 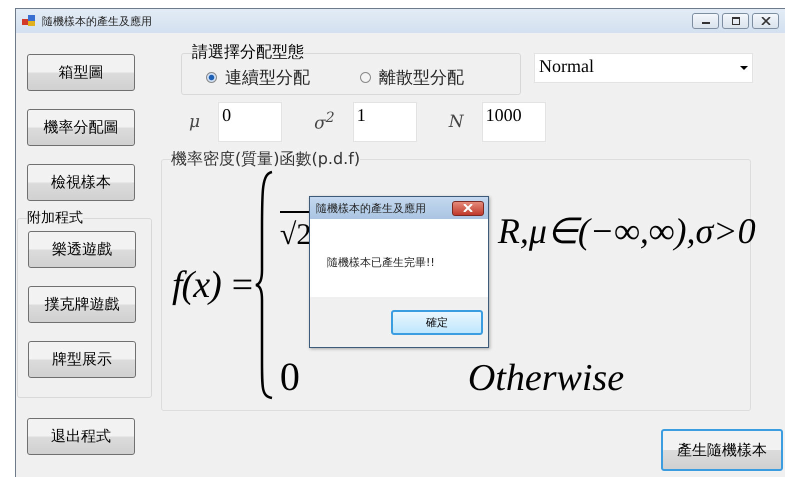 I want to click on command-button: 牌型展示, so click(x=82, y=359).